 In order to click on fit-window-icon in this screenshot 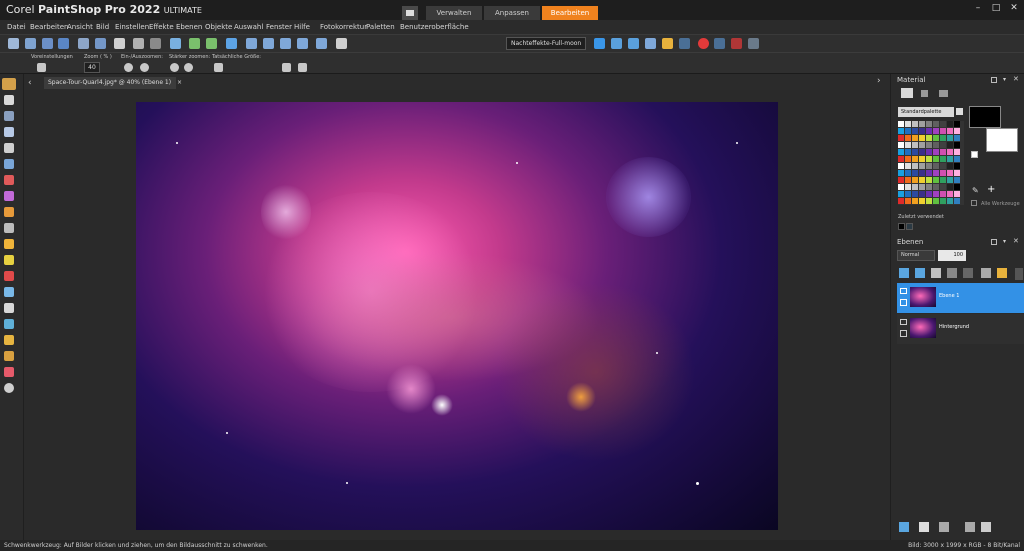, I will do `click(251, 43)`.